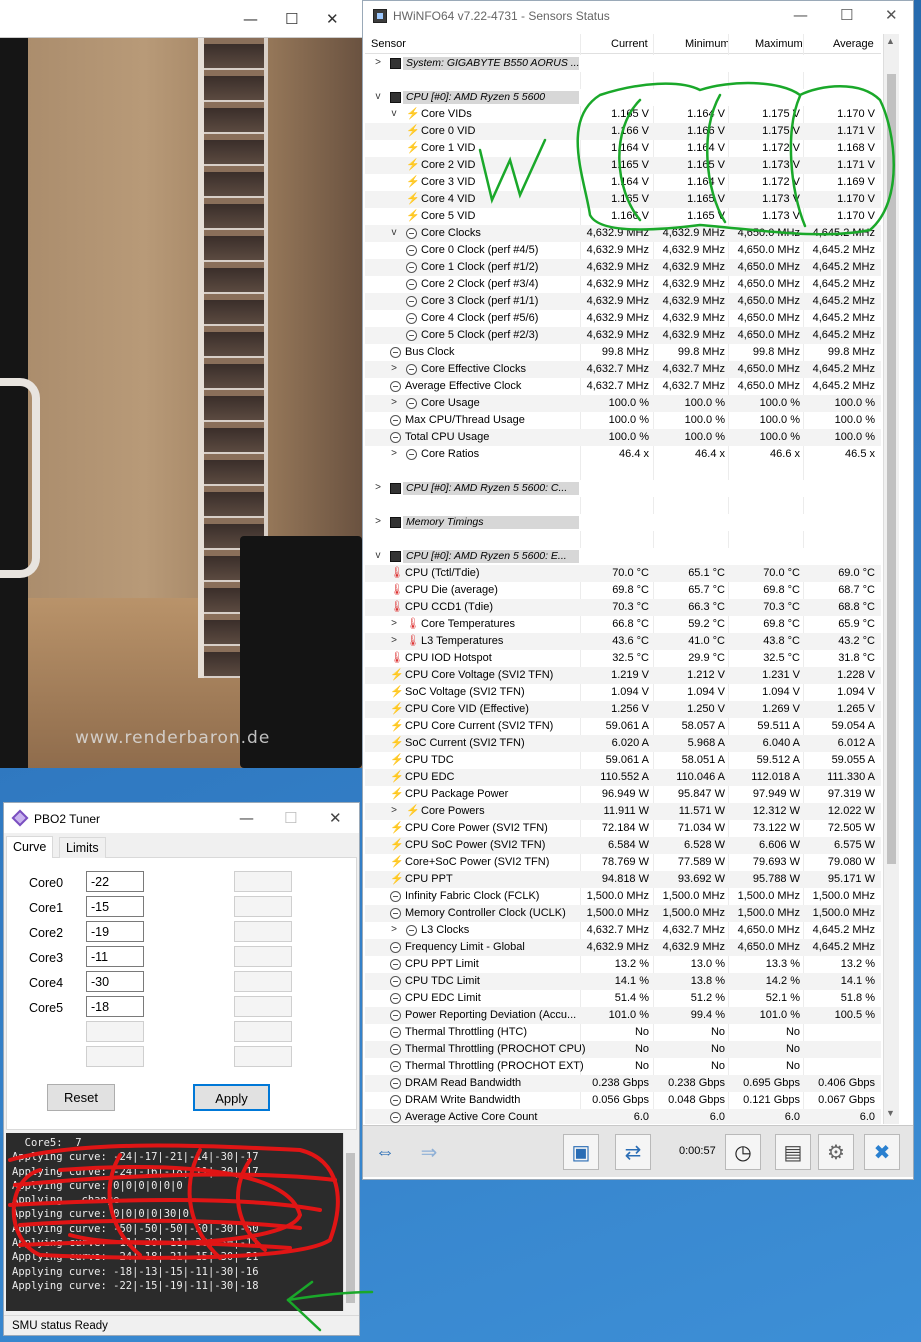  What do you see at coordinates (81, 1097) in the screenshot?
I see `reset-button: Reset` at bounding box center [81, 1097].